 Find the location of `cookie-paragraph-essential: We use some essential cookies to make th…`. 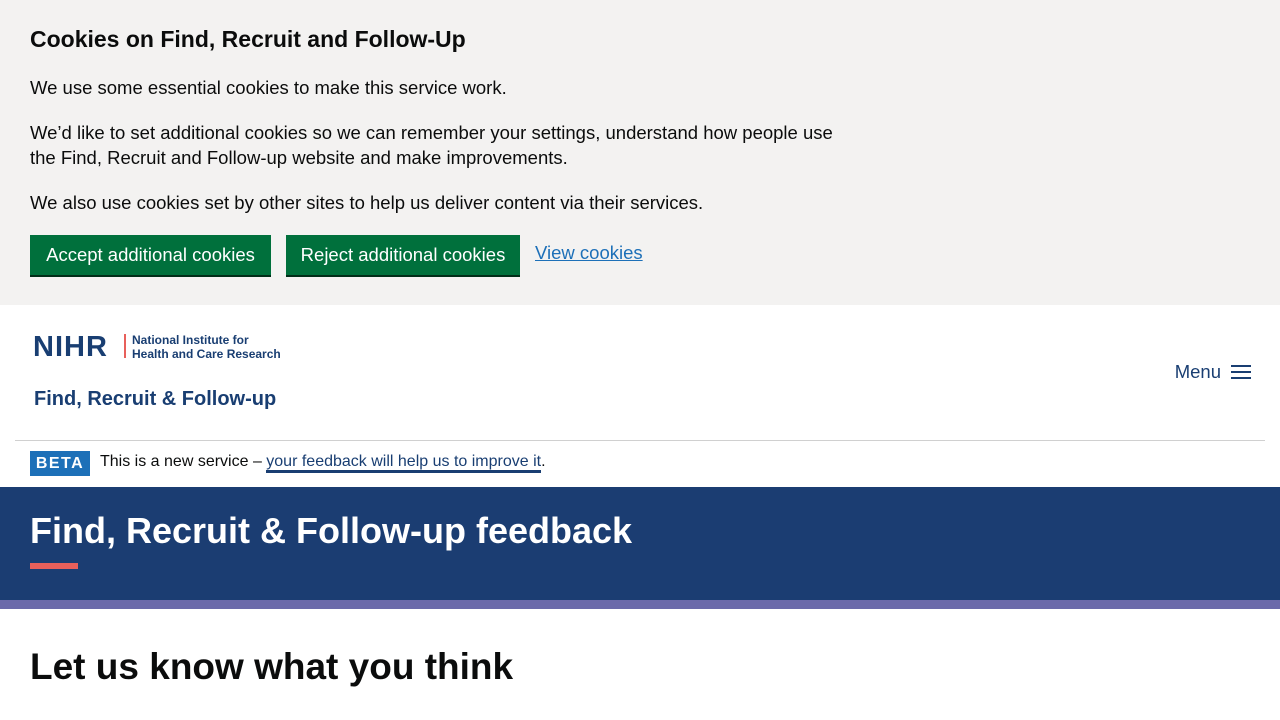

cookie-paragraph-essential: We use some essential cookies to make th… is located at coordinates (268, 87).